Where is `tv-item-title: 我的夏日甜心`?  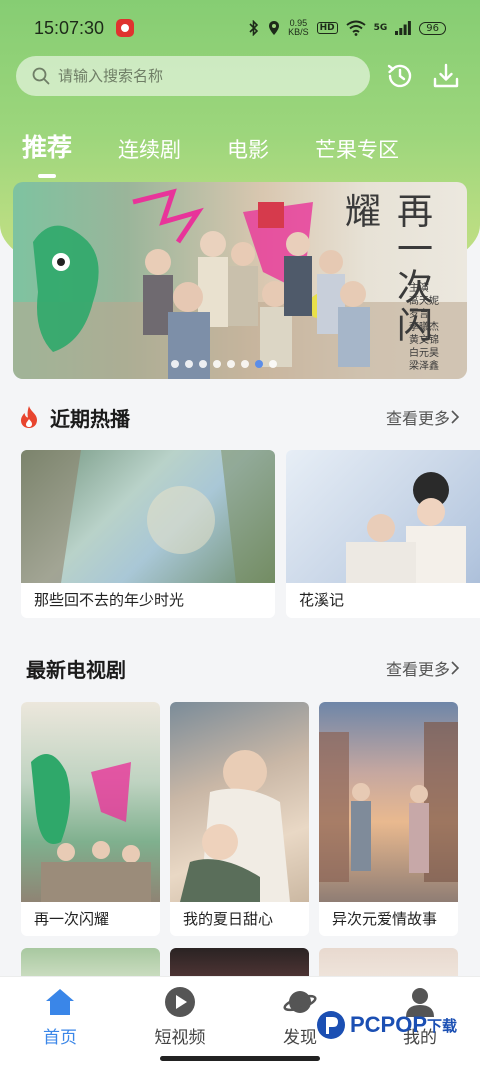
tv-item-title: 我的夏日甜心 is located at coordinates (228, 919).